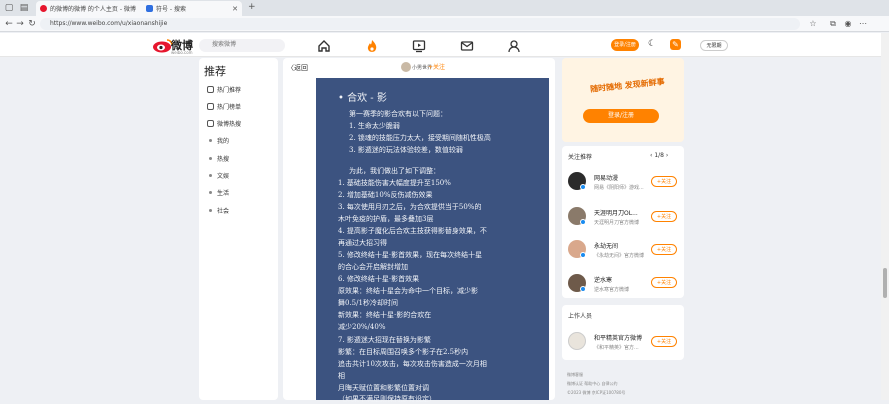 This screenshot has height=404, width=889. I want to click on sidebar-item-entertainment: 文娱, so click(218, 175).